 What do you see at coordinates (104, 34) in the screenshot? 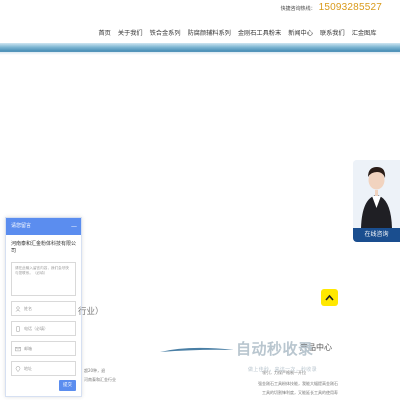
I see `nav-item-home: 首页` at bounding box center [104, 34].